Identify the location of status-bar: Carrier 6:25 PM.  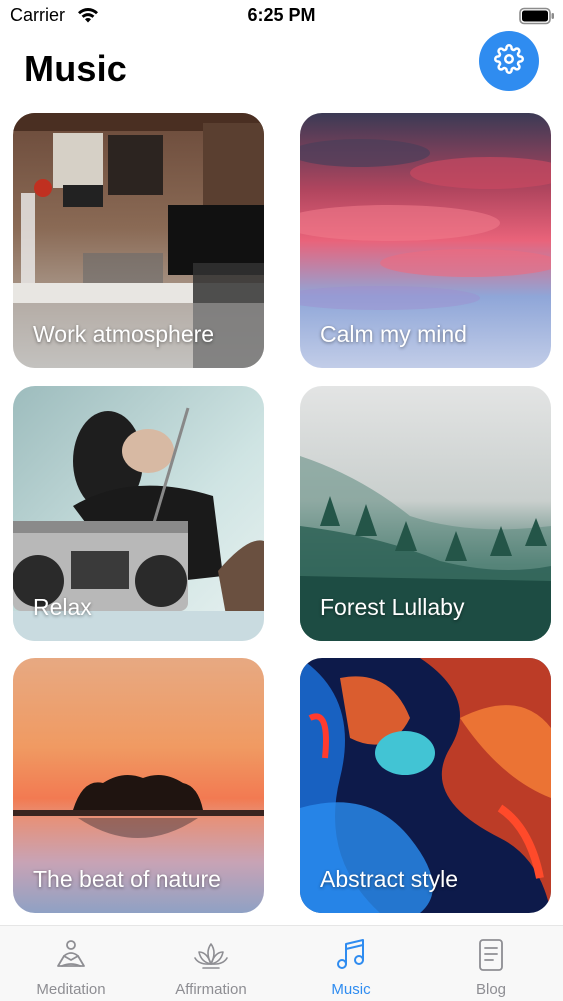
(281, 16).